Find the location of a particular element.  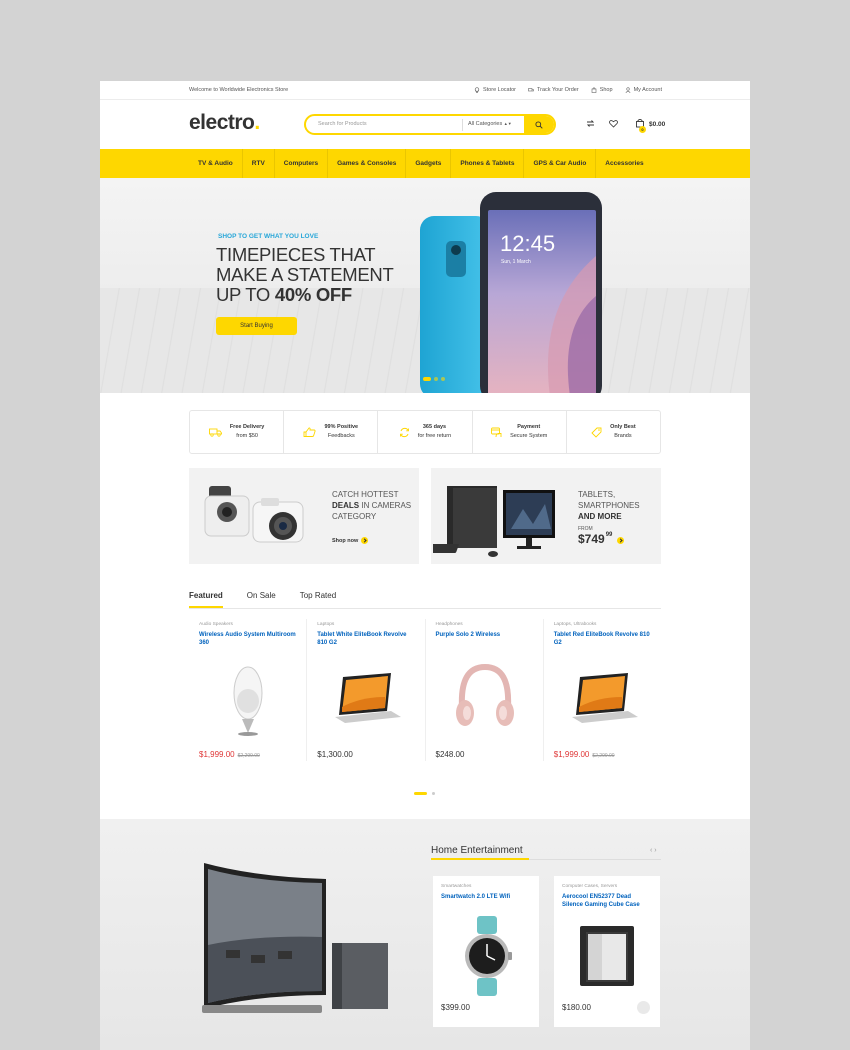

hero-phones-image: 12:45 Sun, 1 March is located at coordinates (511, 292).